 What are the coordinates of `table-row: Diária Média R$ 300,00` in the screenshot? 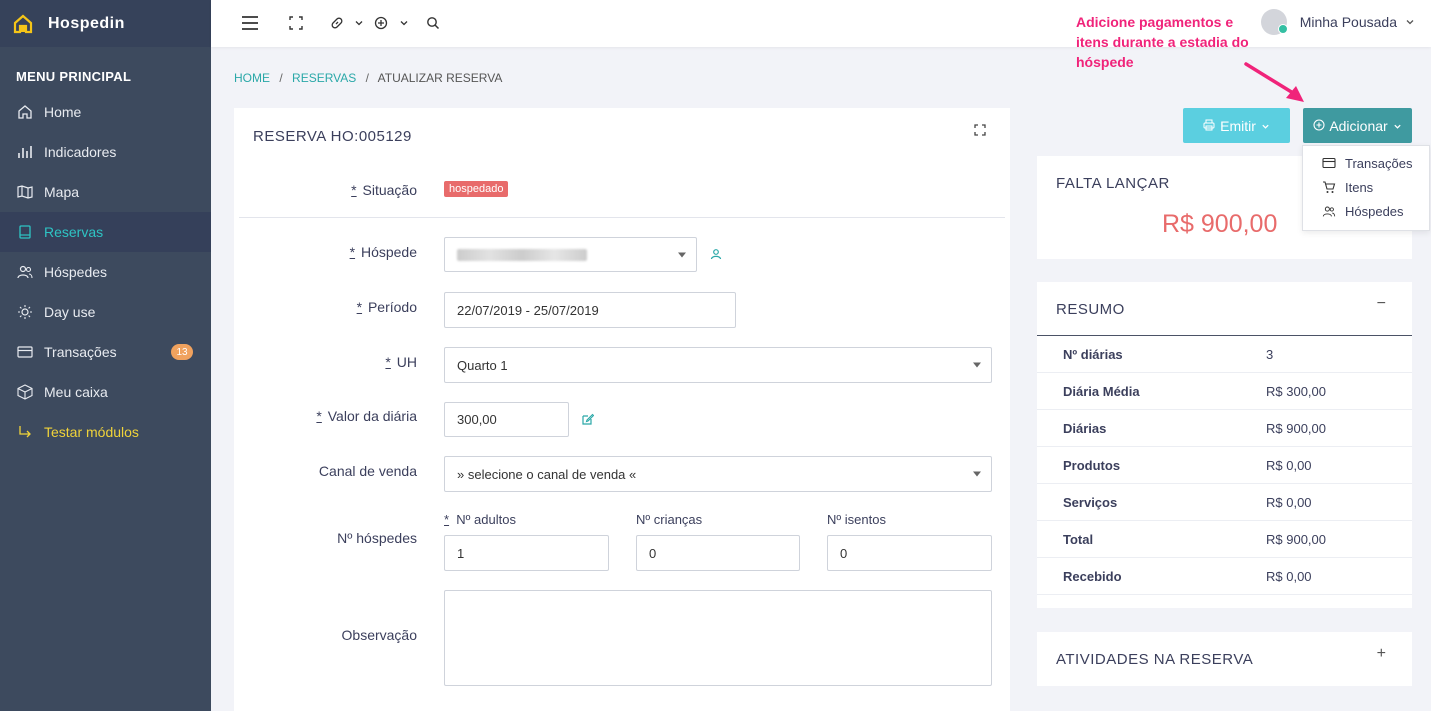 It's located at (1224, 391).